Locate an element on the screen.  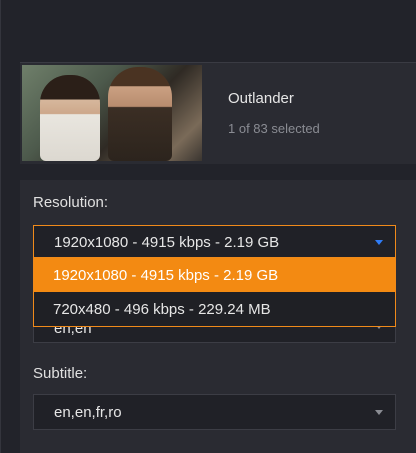
poster-figure-right is located at coordinates (140, 114).